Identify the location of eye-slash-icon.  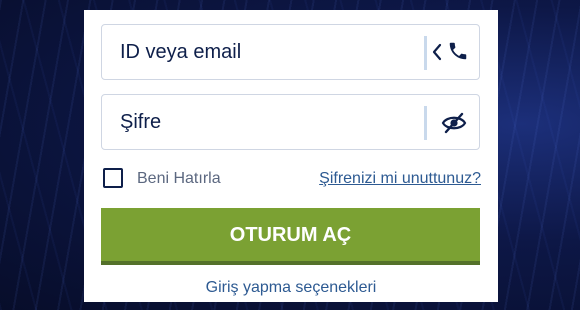
(454, 125).